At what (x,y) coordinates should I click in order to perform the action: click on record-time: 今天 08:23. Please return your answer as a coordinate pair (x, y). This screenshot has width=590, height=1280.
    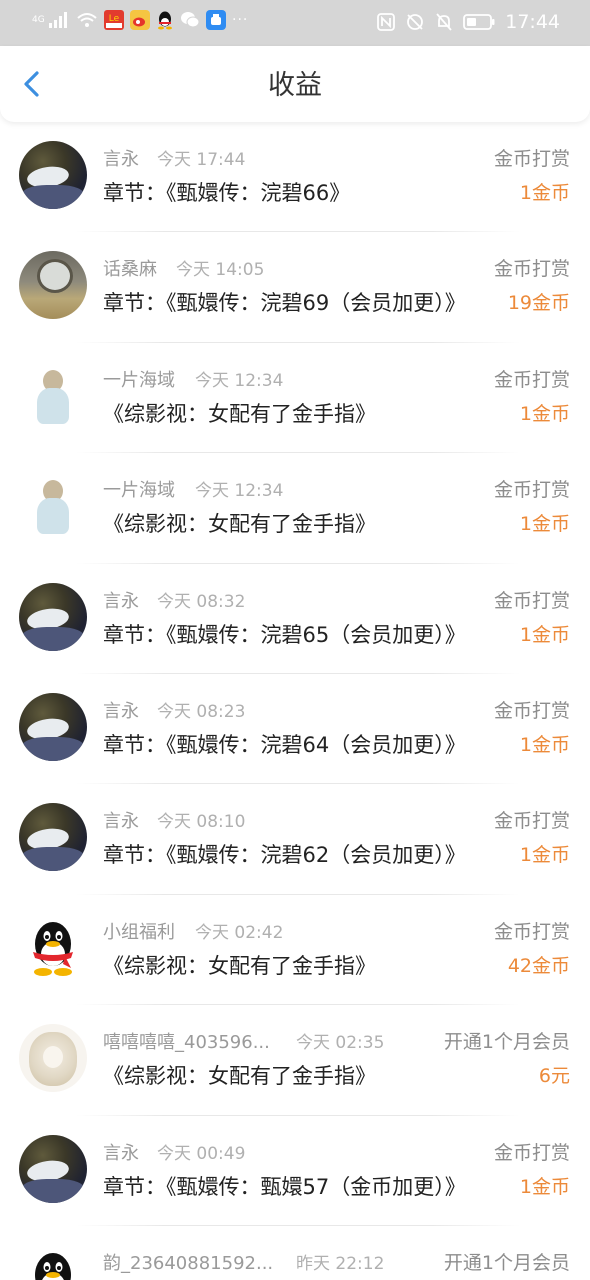
    Looking at the image, I should click on (201, 711).